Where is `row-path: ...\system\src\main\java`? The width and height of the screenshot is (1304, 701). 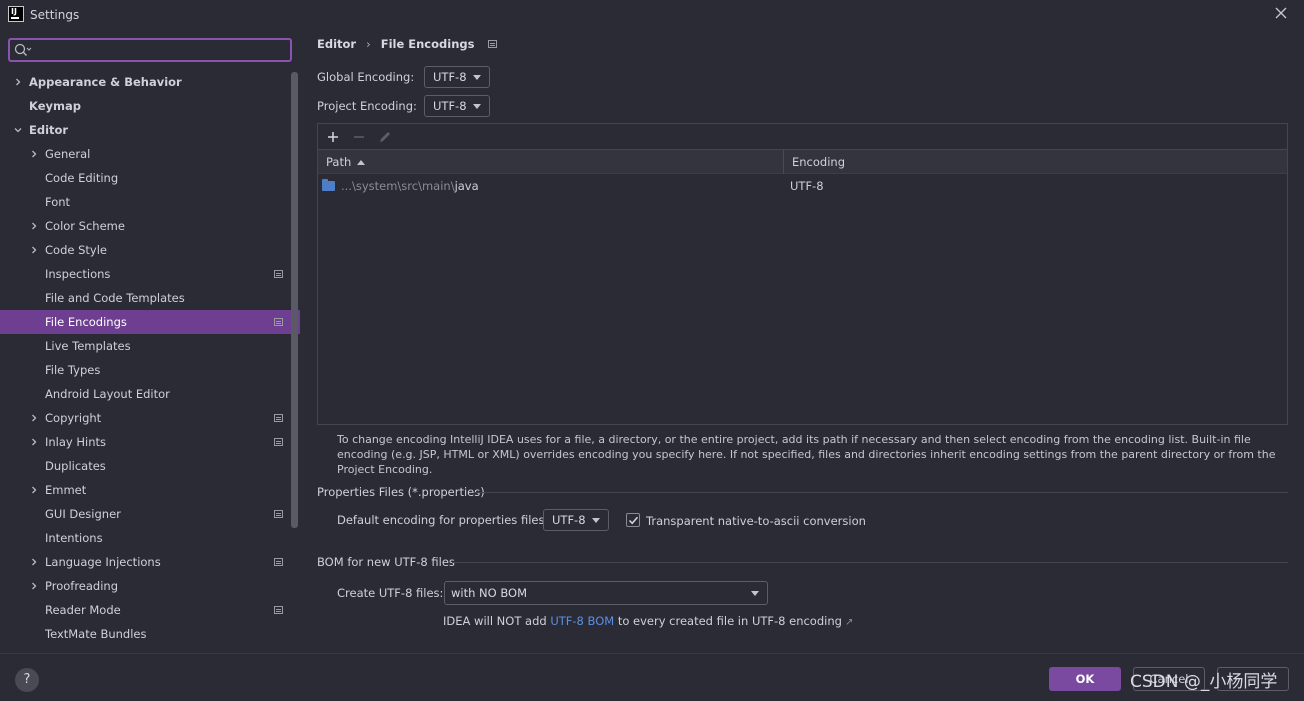
row-path: ...\system\src\main\java is located at coordinates (410, 186).